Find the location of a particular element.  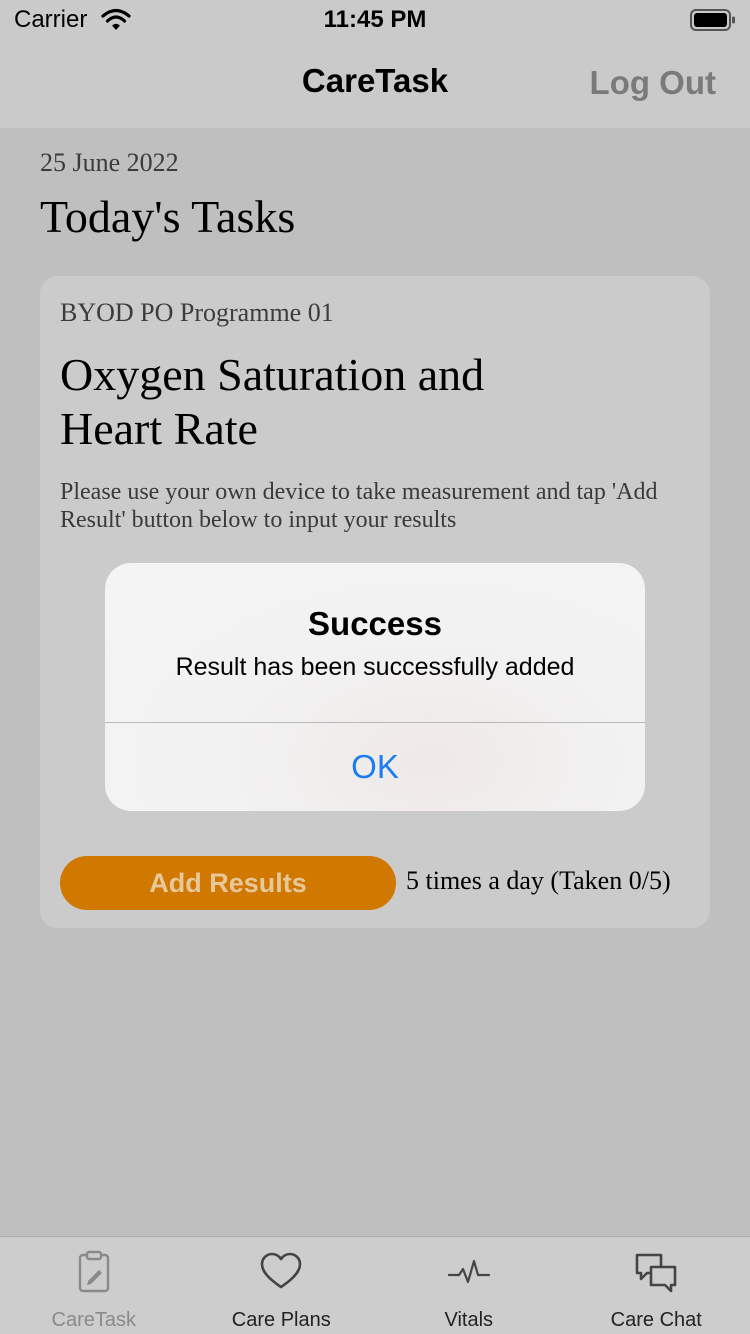

tab-label: Vitals is located at coordinates (469, 1320).